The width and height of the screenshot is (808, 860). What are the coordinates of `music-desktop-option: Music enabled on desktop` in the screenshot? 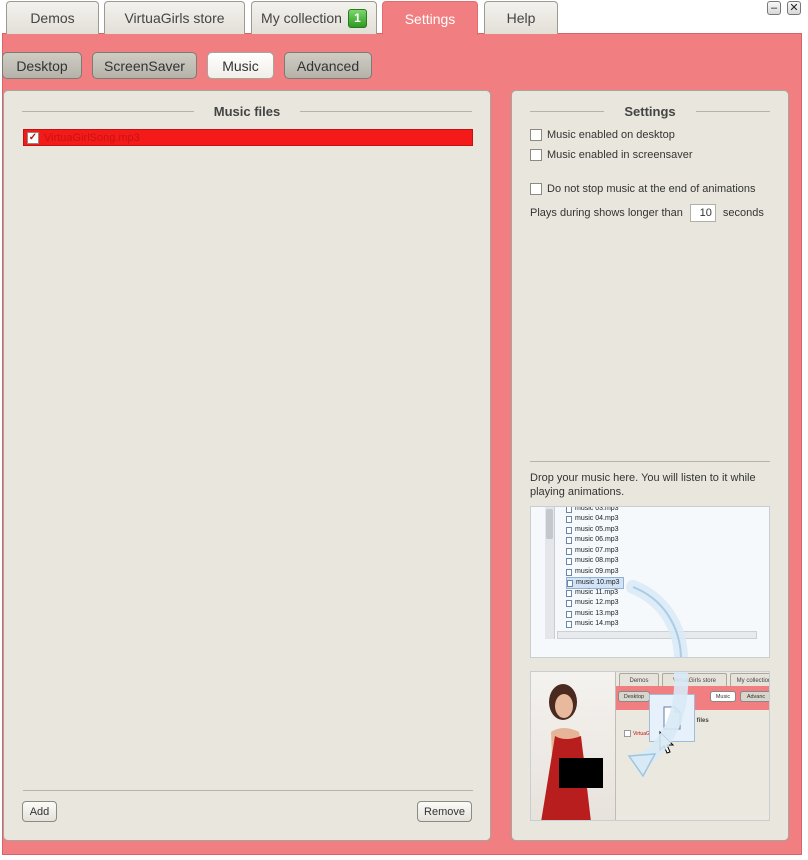 It's located at (602, 135).